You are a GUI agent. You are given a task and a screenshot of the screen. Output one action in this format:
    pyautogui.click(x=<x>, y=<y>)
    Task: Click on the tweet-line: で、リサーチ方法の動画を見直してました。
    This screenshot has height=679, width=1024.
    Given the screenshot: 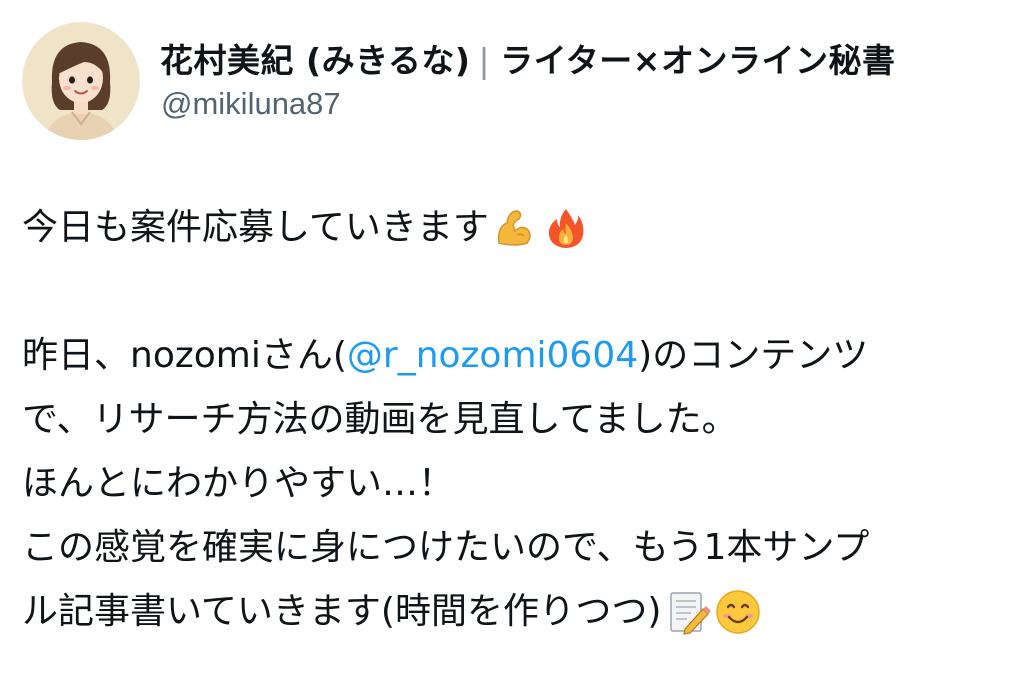 What is the action you would take?
    pyautogui.click(x=517, y=420)
    